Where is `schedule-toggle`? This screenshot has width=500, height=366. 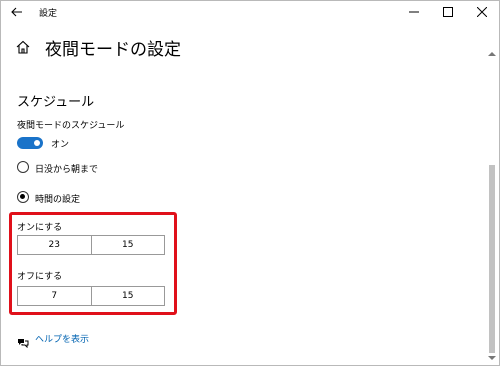 schedule-toggle is located at coordinates (30, 143).